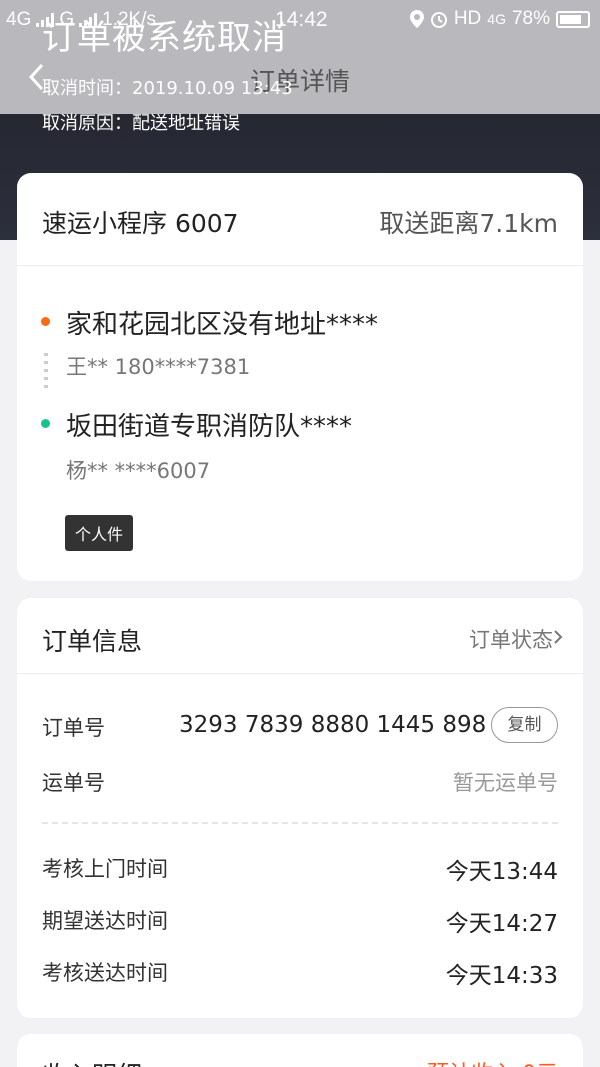 Image resolution: width=600 pixels, height=1067 pixels. I want to click on divider, so click(300, 823).